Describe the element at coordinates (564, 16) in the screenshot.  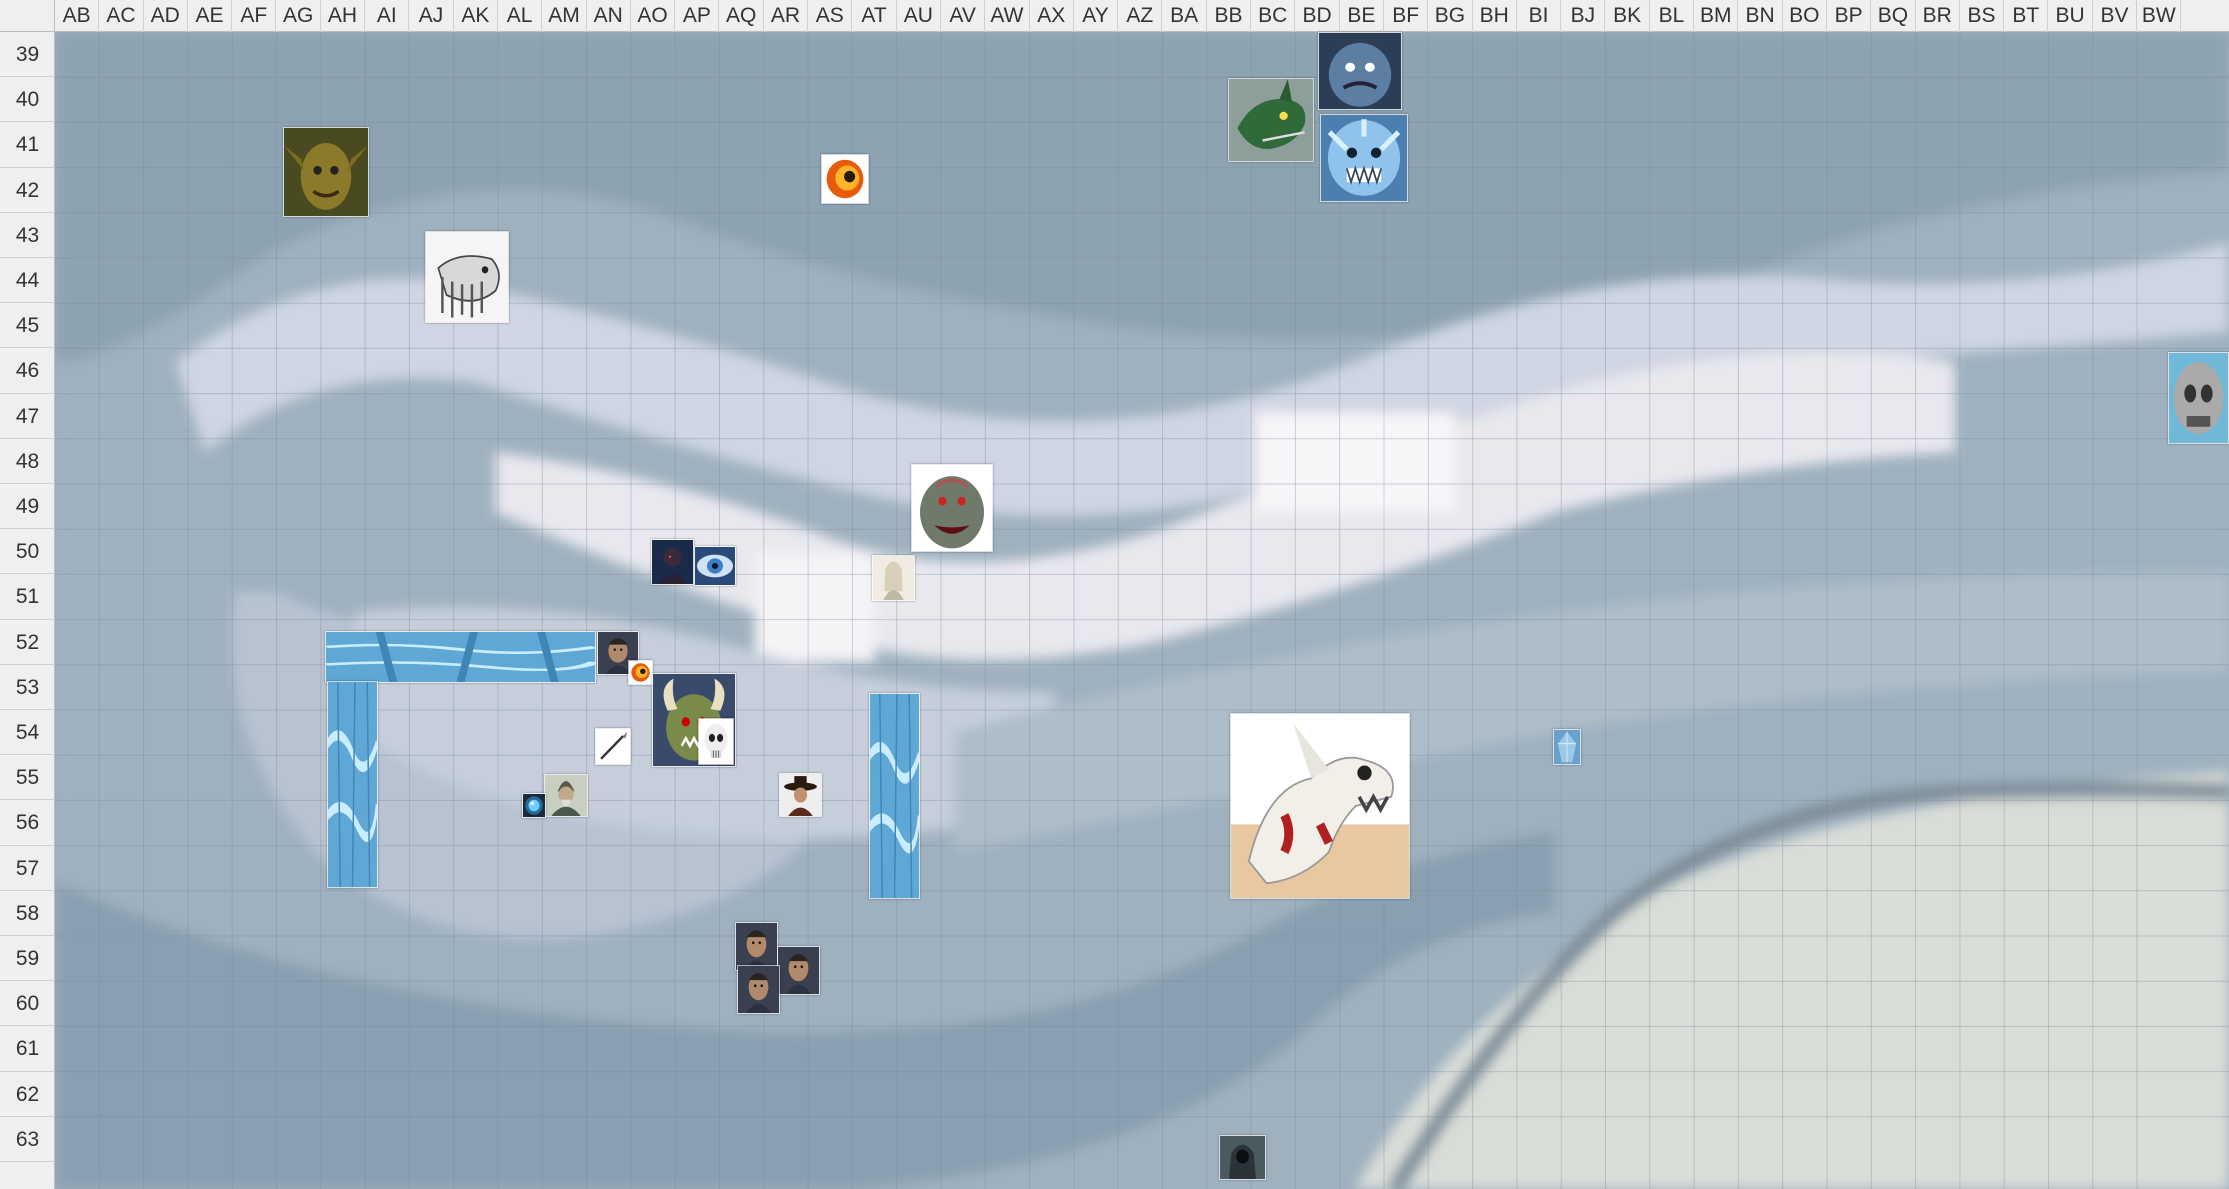
I see `column-header-am: AM` at that location.